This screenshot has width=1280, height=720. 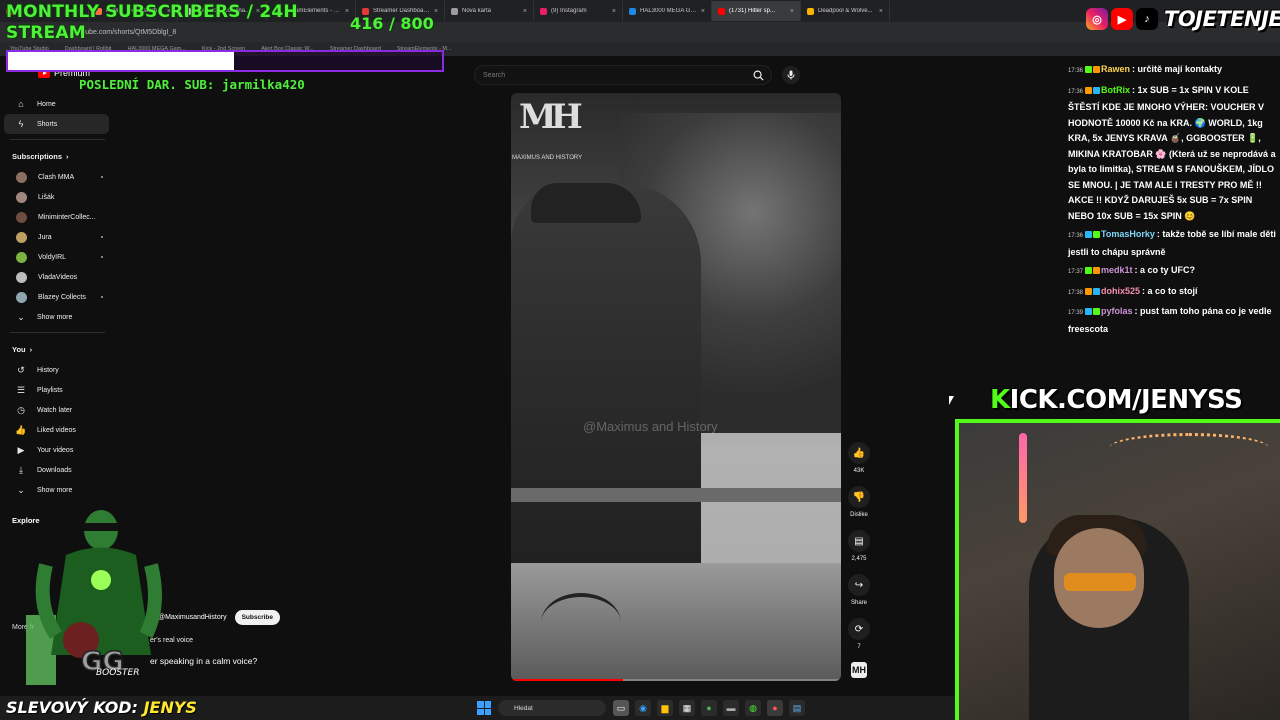 What do you see at coordinates (753, 708) in the screenshot?
I see `obs-icon: ◍` at bounding box center [753, 708].